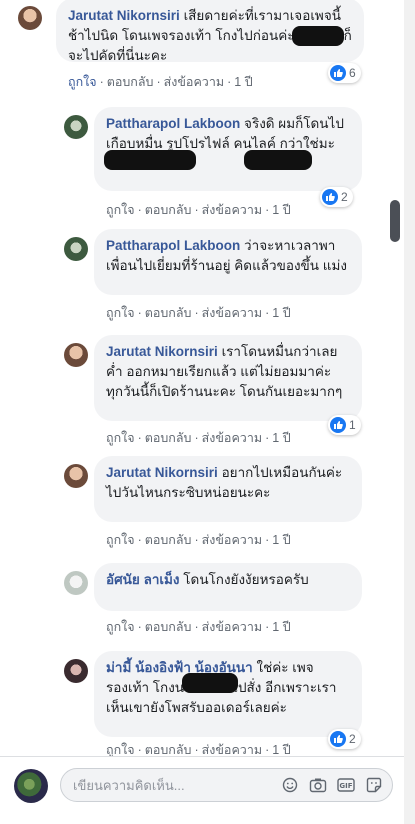 This screenshot has height=824, width=415. What do you see at coordinates (178, 785) in the screenshot?
I see `comment-input` at bounding box center [178, 785].